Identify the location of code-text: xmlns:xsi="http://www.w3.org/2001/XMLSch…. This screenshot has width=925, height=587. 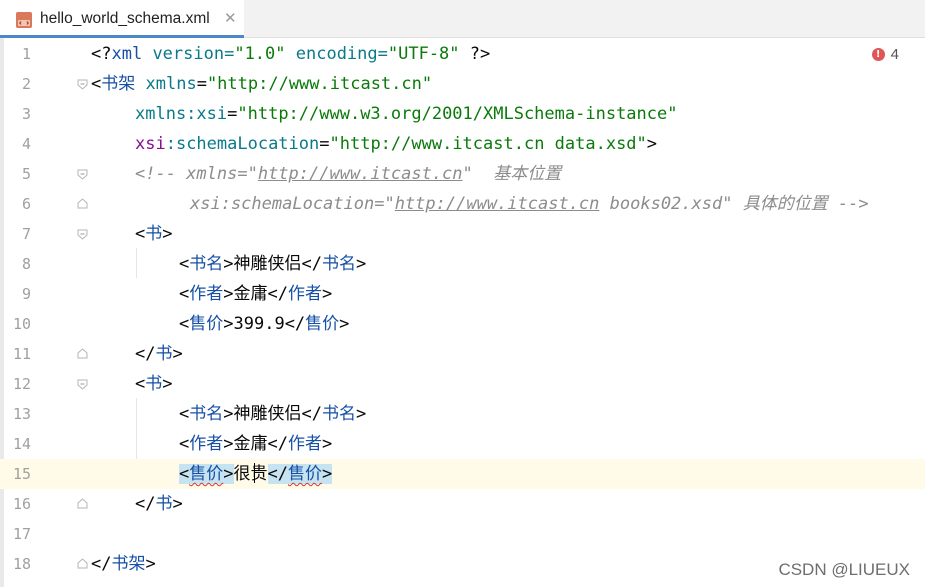
(406, 114).